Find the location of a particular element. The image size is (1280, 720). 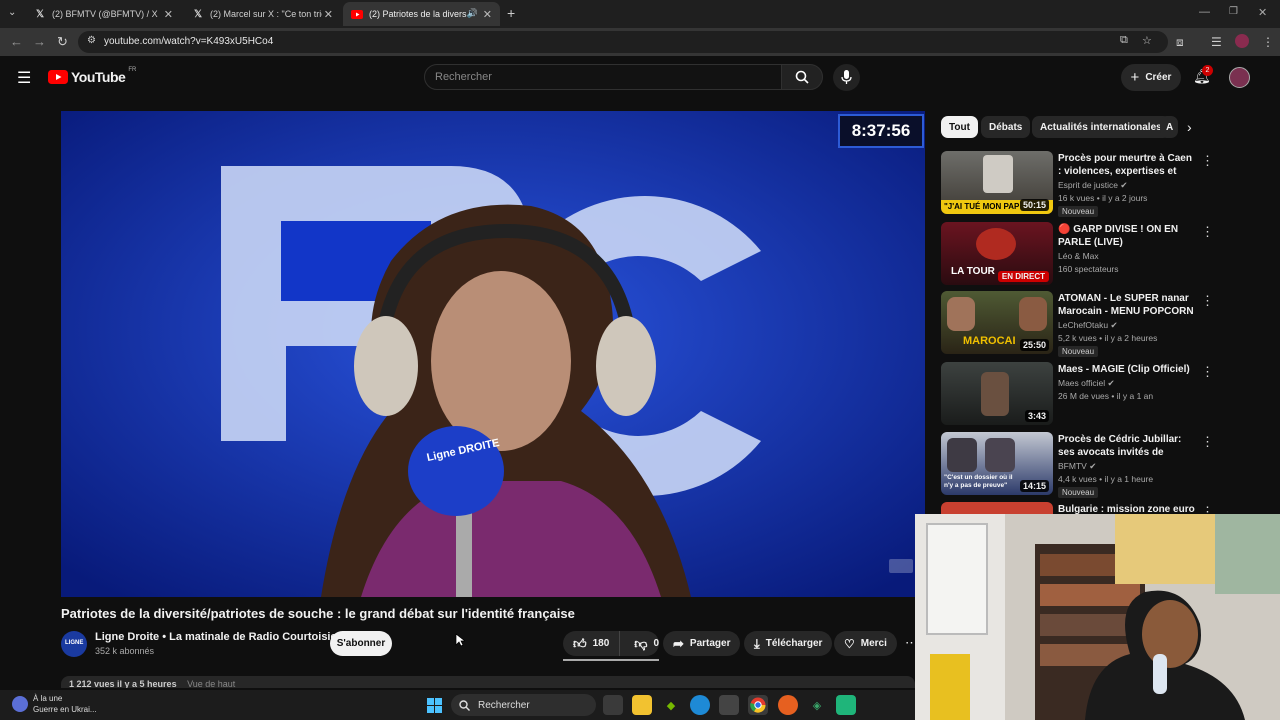

minimize-icon: — is located at coordinates (1204, 12).